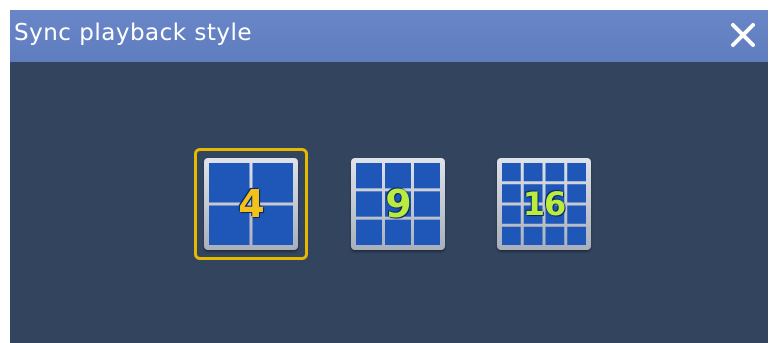  I want to click on sixteen-split-icon: 16, so click(544, 204).